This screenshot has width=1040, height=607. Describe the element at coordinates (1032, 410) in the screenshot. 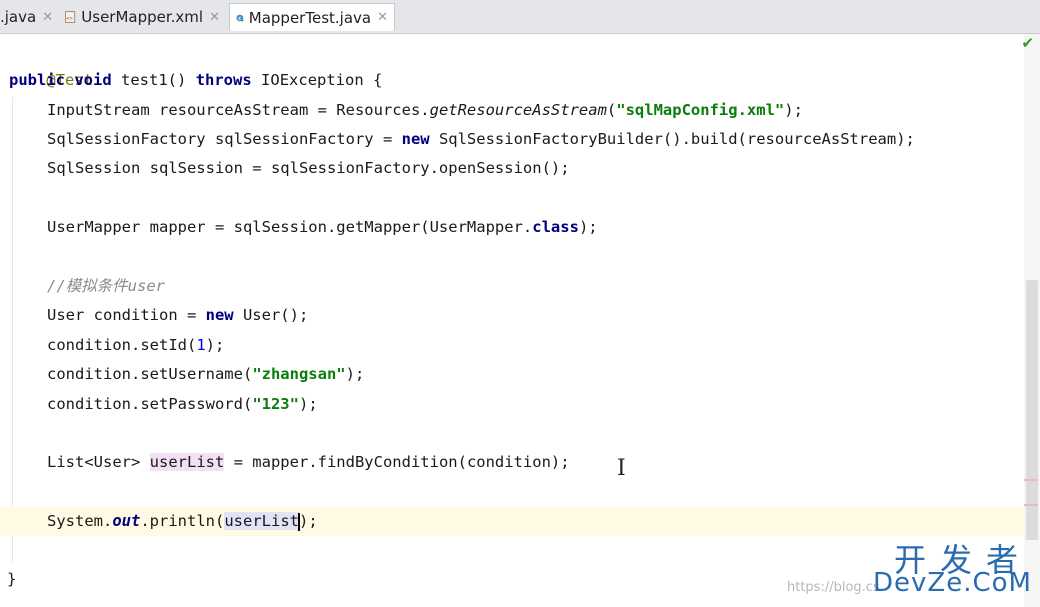

I see `scrollbar-thumb` at that location.